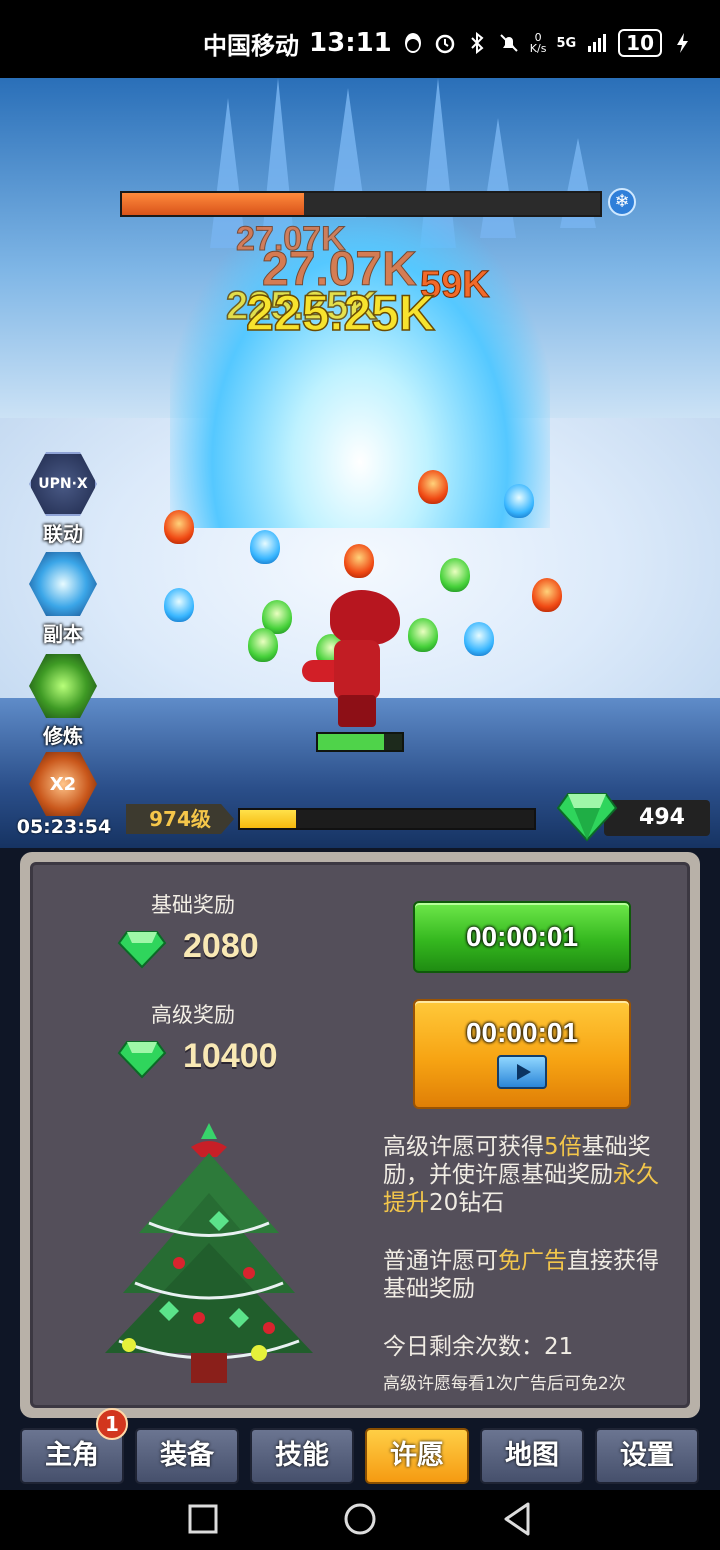  Describe the element at coordinates (597, 43) in the screenshot. I see `signal-icon` at that location.